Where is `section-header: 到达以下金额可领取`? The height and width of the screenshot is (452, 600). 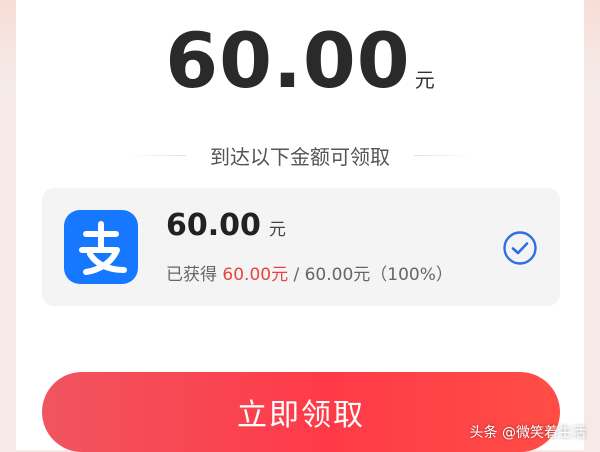 section-header: 到达以下金额可领取 is located at coordinates (300, 155).